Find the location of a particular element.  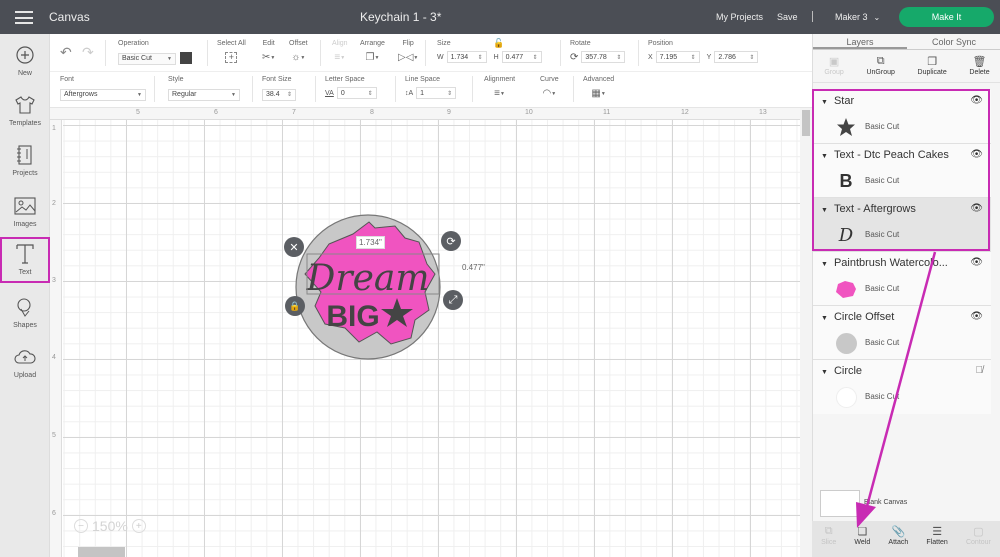

width-input: 1.734 ⇕ is located at coordinates (466, 57).